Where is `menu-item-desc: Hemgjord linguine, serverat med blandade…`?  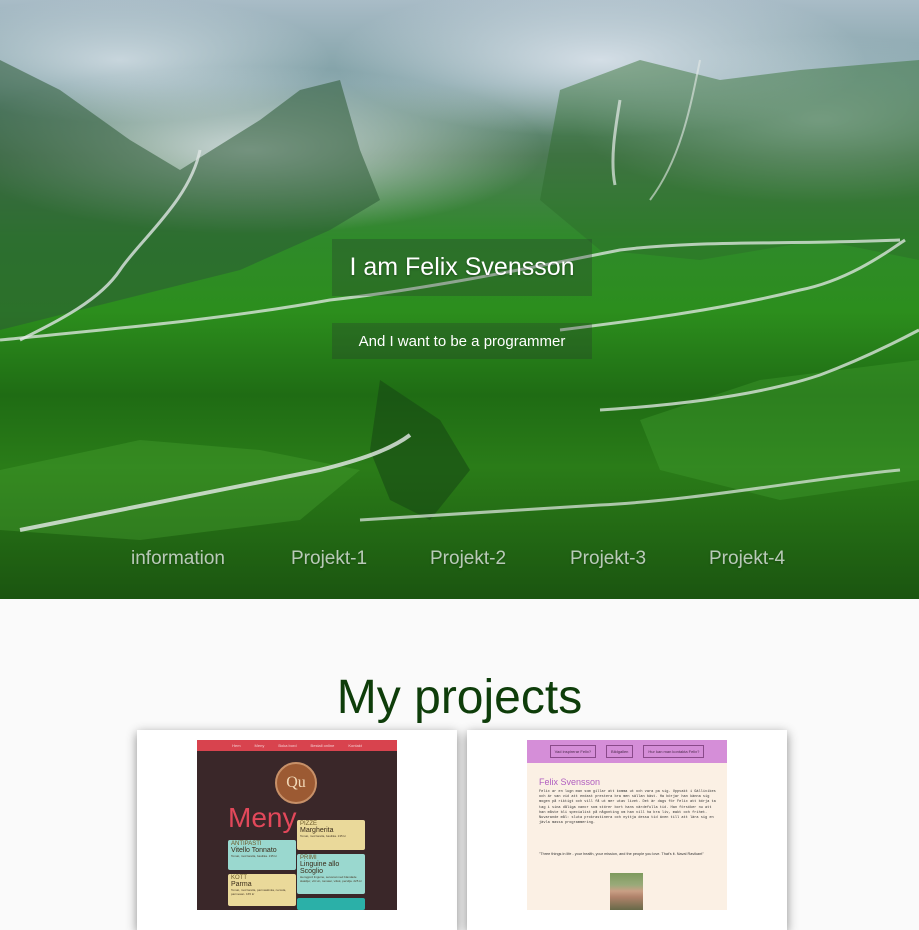
menu-item-desc: Hemgjord linguine, serverat med blandade… is located at coordinates (331, 879).